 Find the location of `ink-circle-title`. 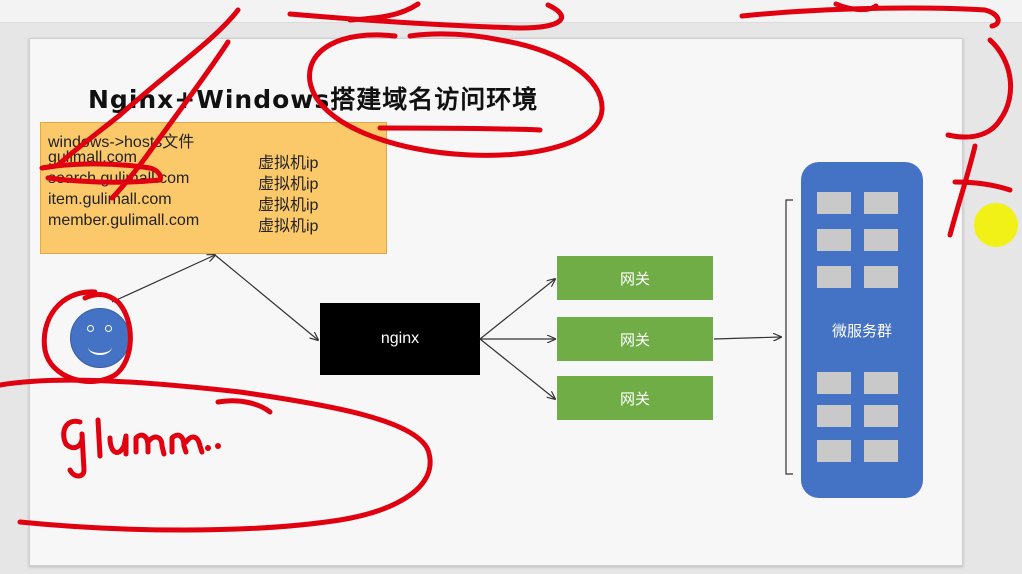

ink-circle-title is located at coordinates (456, 94).